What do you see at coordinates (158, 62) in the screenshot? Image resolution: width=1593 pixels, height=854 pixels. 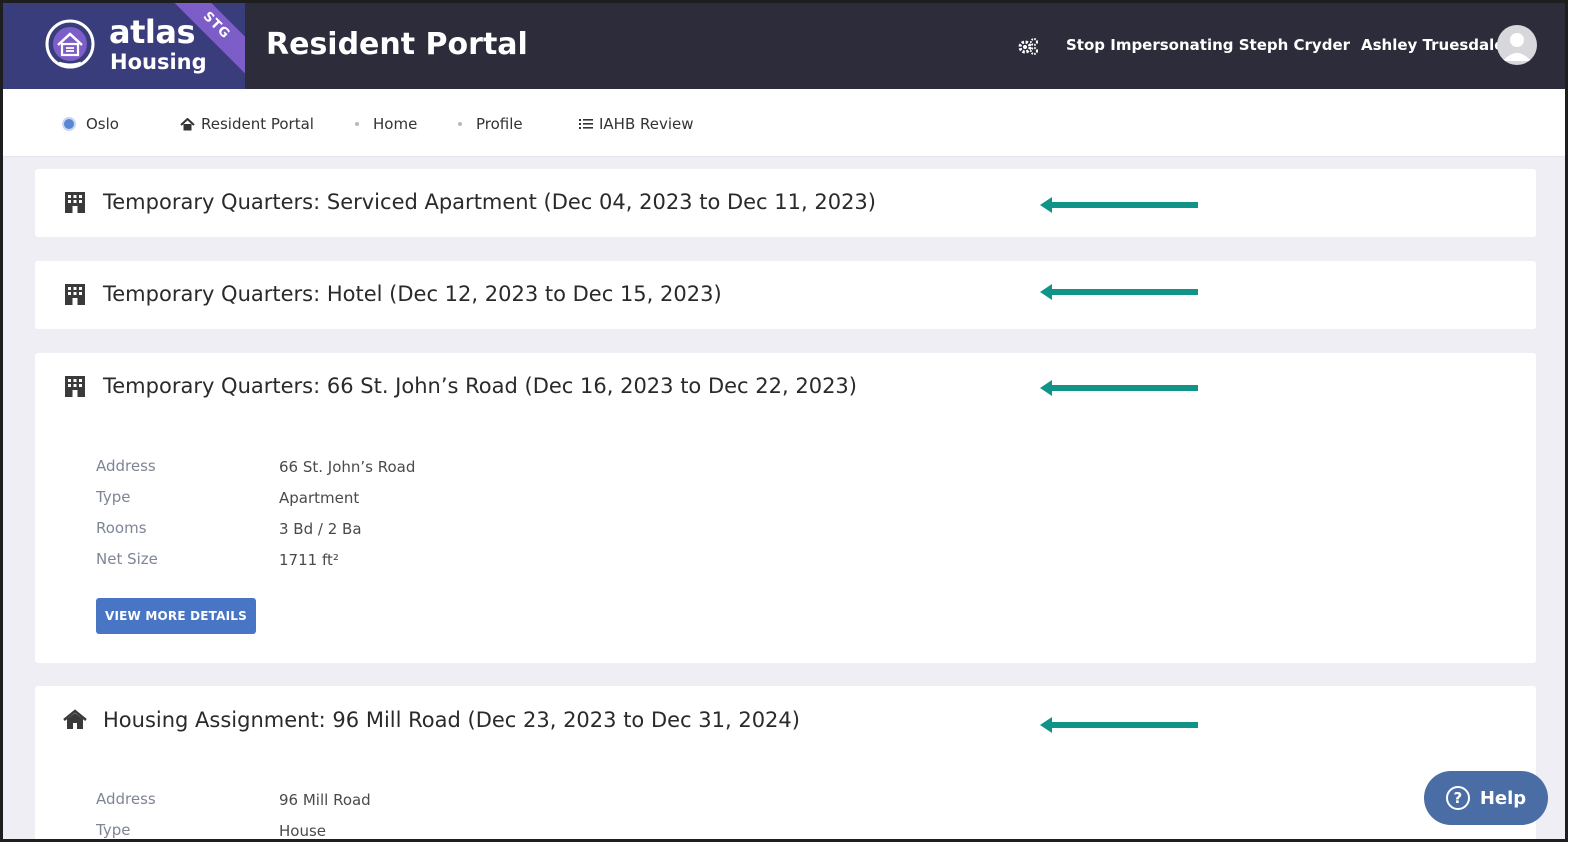 I see `logo-housing-text: Housing` at bounding box center [158, 62].